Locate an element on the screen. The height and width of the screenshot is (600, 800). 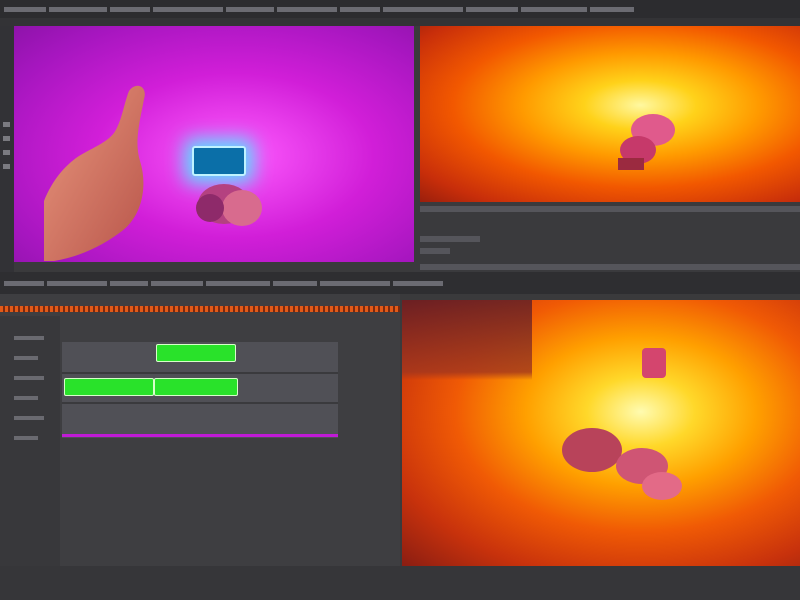
dark-wall is located at coordinates (467, 340).